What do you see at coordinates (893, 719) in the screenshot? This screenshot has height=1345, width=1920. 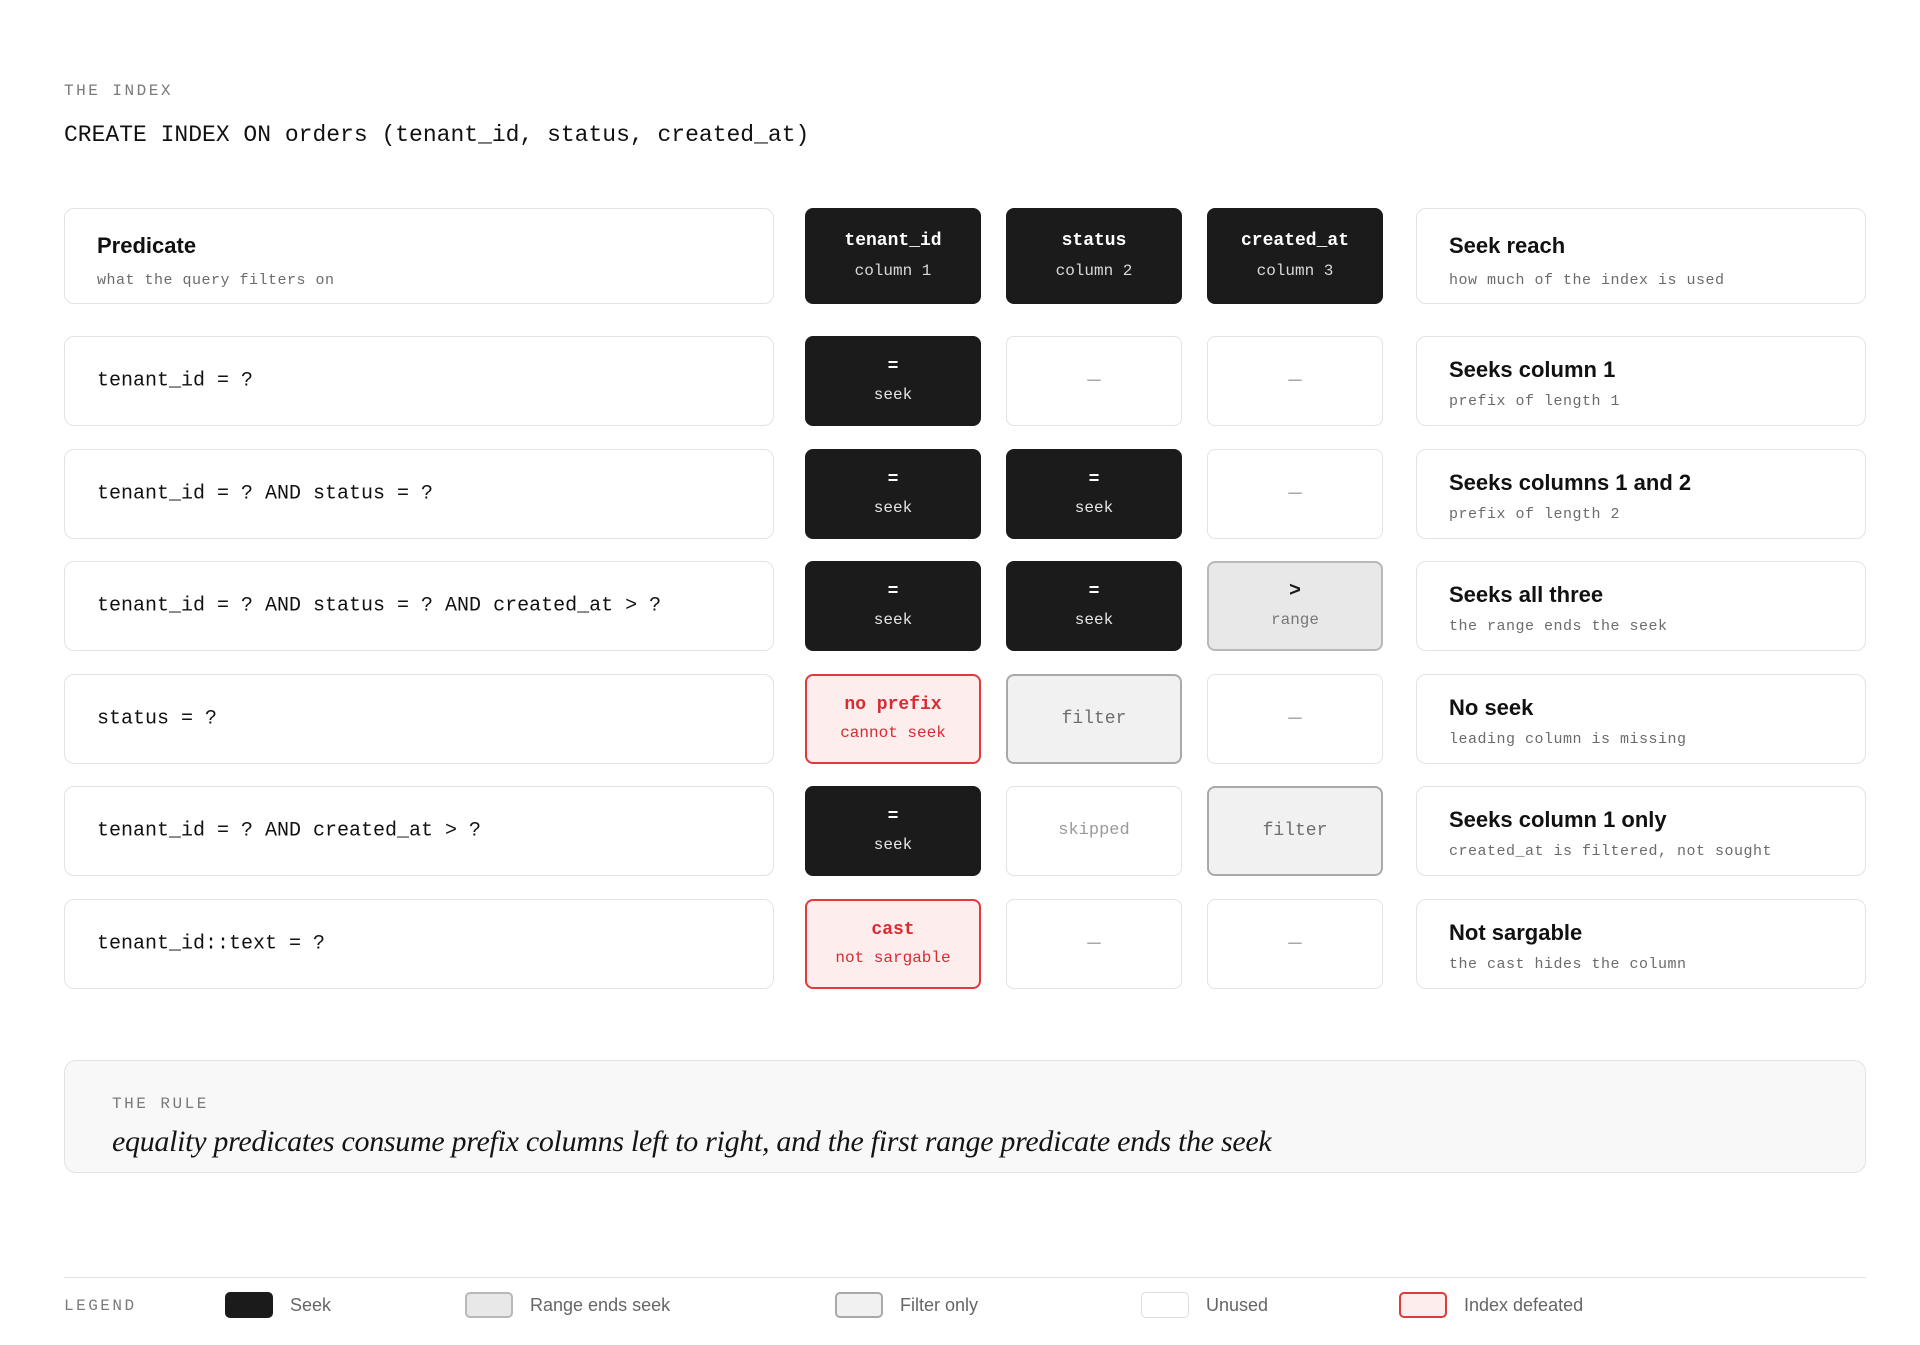 I see `cell-tenant-id-defeated: no prefix cannot seek` at bounding box center [893, 719].